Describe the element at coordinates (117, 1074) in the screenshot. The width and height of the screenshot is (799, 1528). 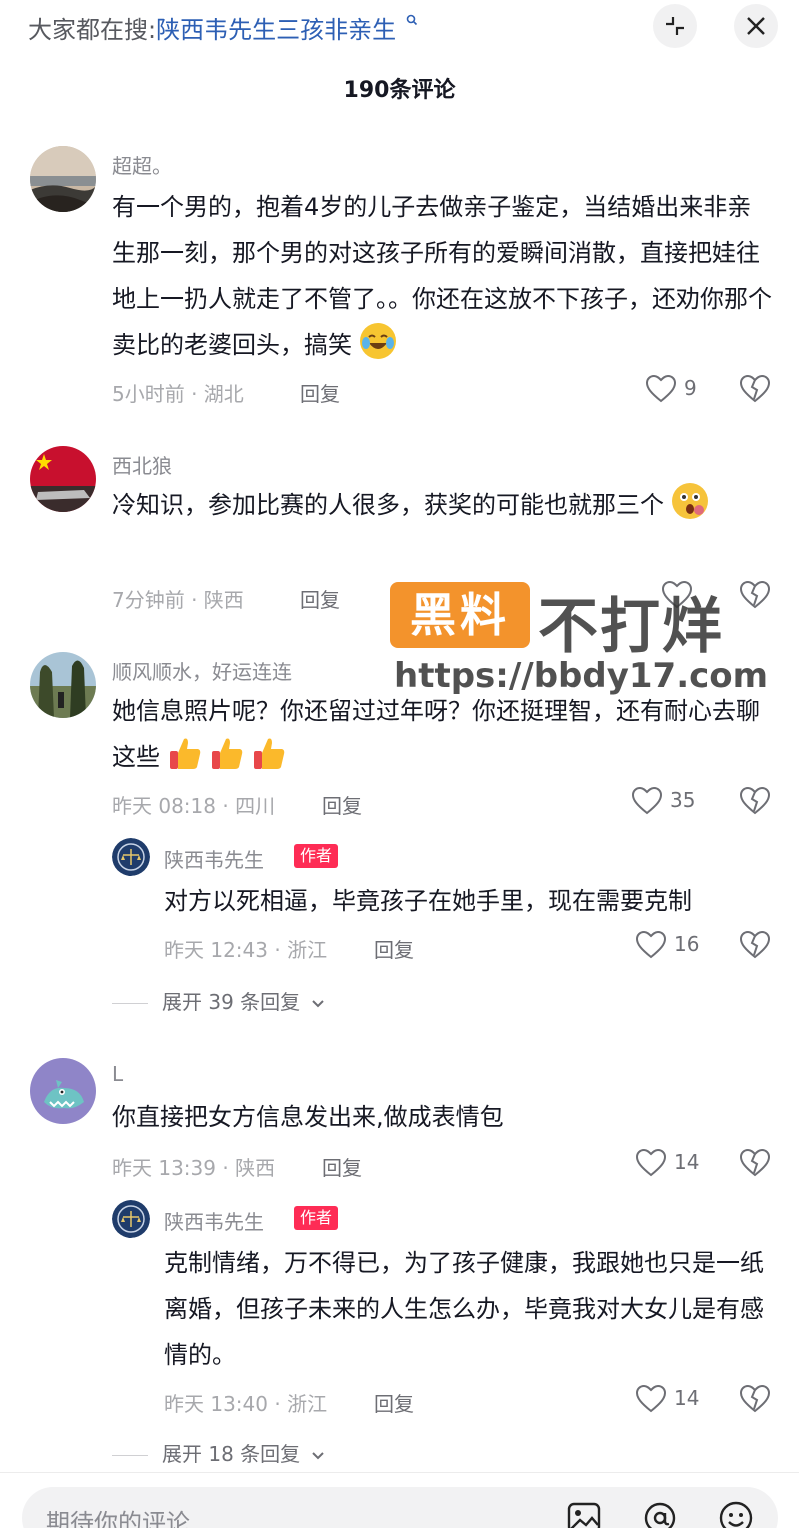
I see `username: L` at that location.